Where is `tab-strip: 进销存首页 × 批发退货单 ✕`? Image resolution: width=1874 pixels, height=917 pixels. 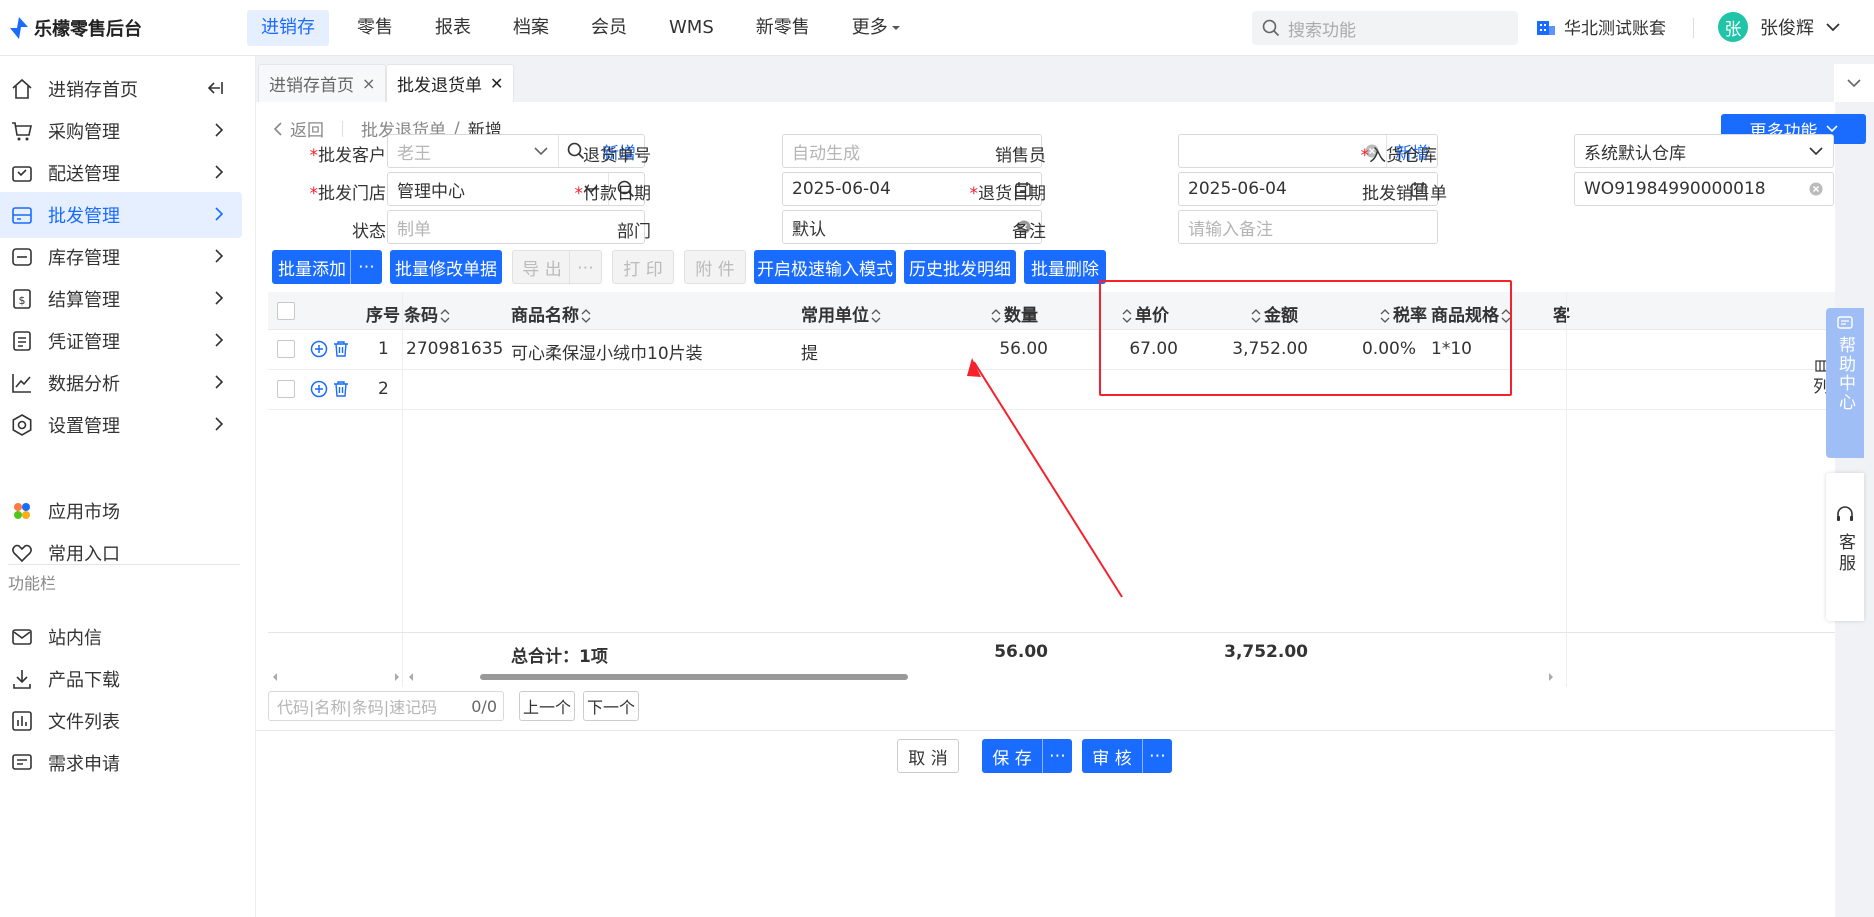
tab-strip: 进销存首页 × 批发退货单 ✕ is located at coordinates (1065, 79).